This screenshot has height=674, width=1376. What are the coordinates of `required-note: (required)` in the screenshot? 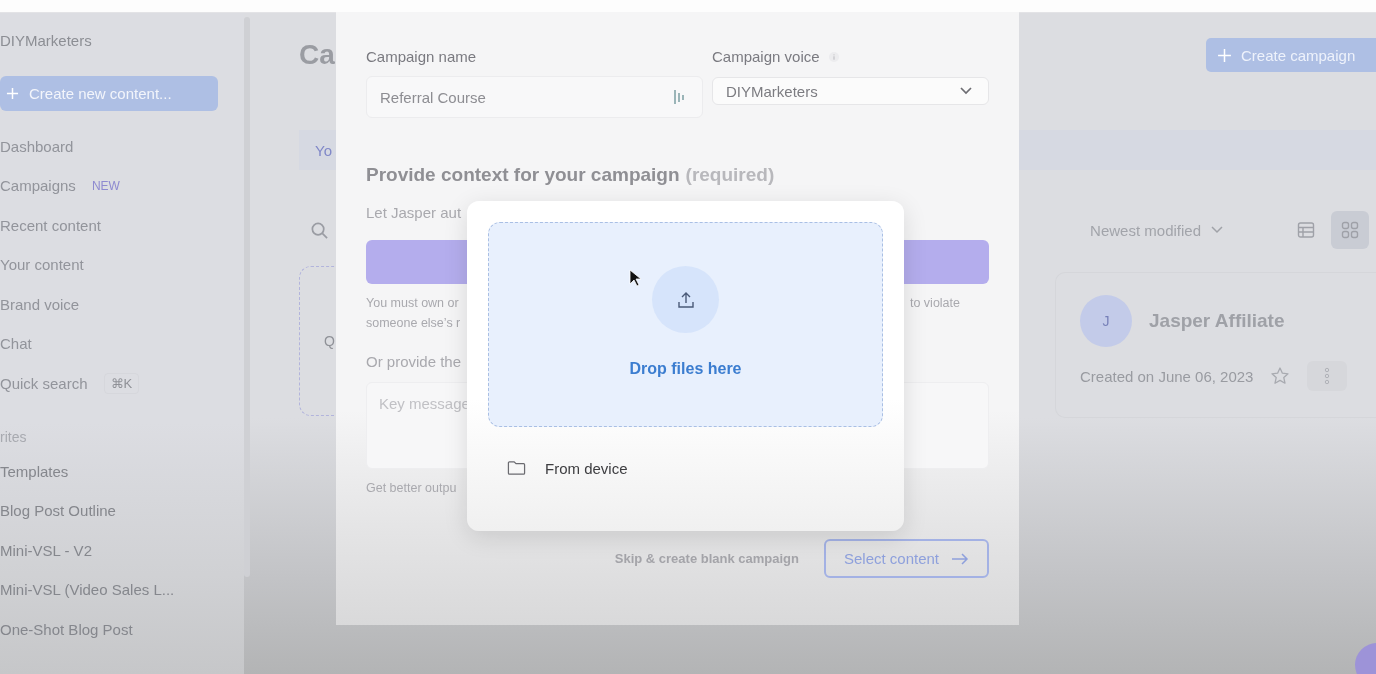 It's located at (730, 175).